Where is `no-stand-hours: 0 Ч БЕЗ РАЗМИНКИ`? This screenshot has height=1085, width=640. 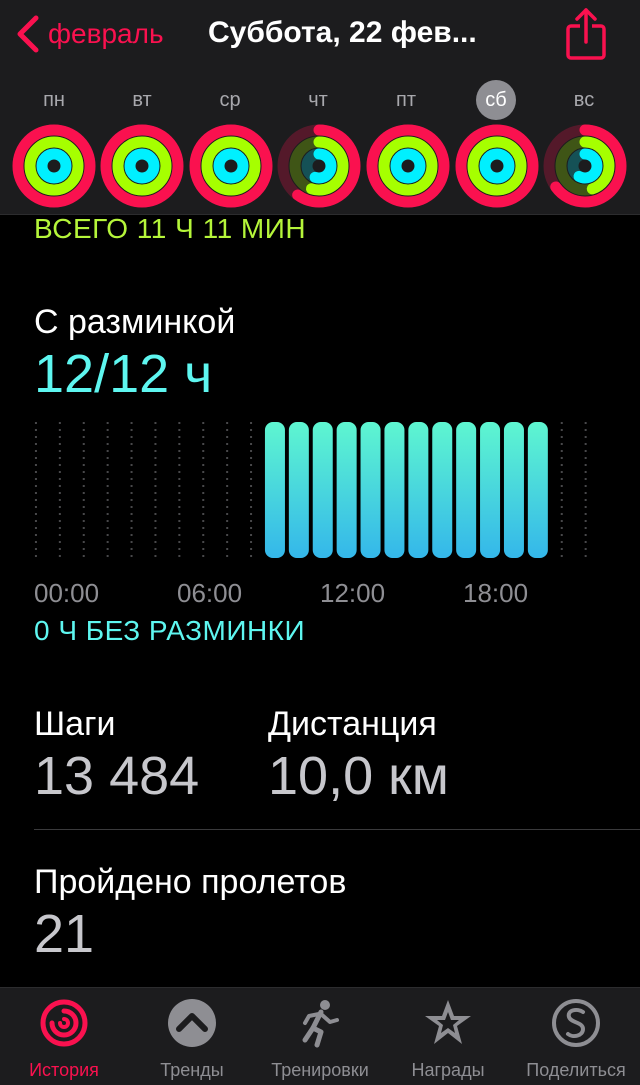 no-stand-hours: 0 Ч БЕЗ РАЗМИНКИ is located at coordinates (170, 630).